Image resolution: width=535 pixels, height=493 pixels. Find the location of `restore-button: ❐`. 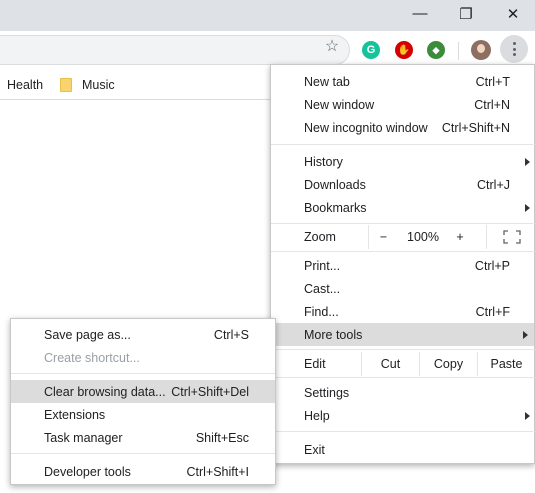

restore-button: ❐ is located at coordinates (466, 13).